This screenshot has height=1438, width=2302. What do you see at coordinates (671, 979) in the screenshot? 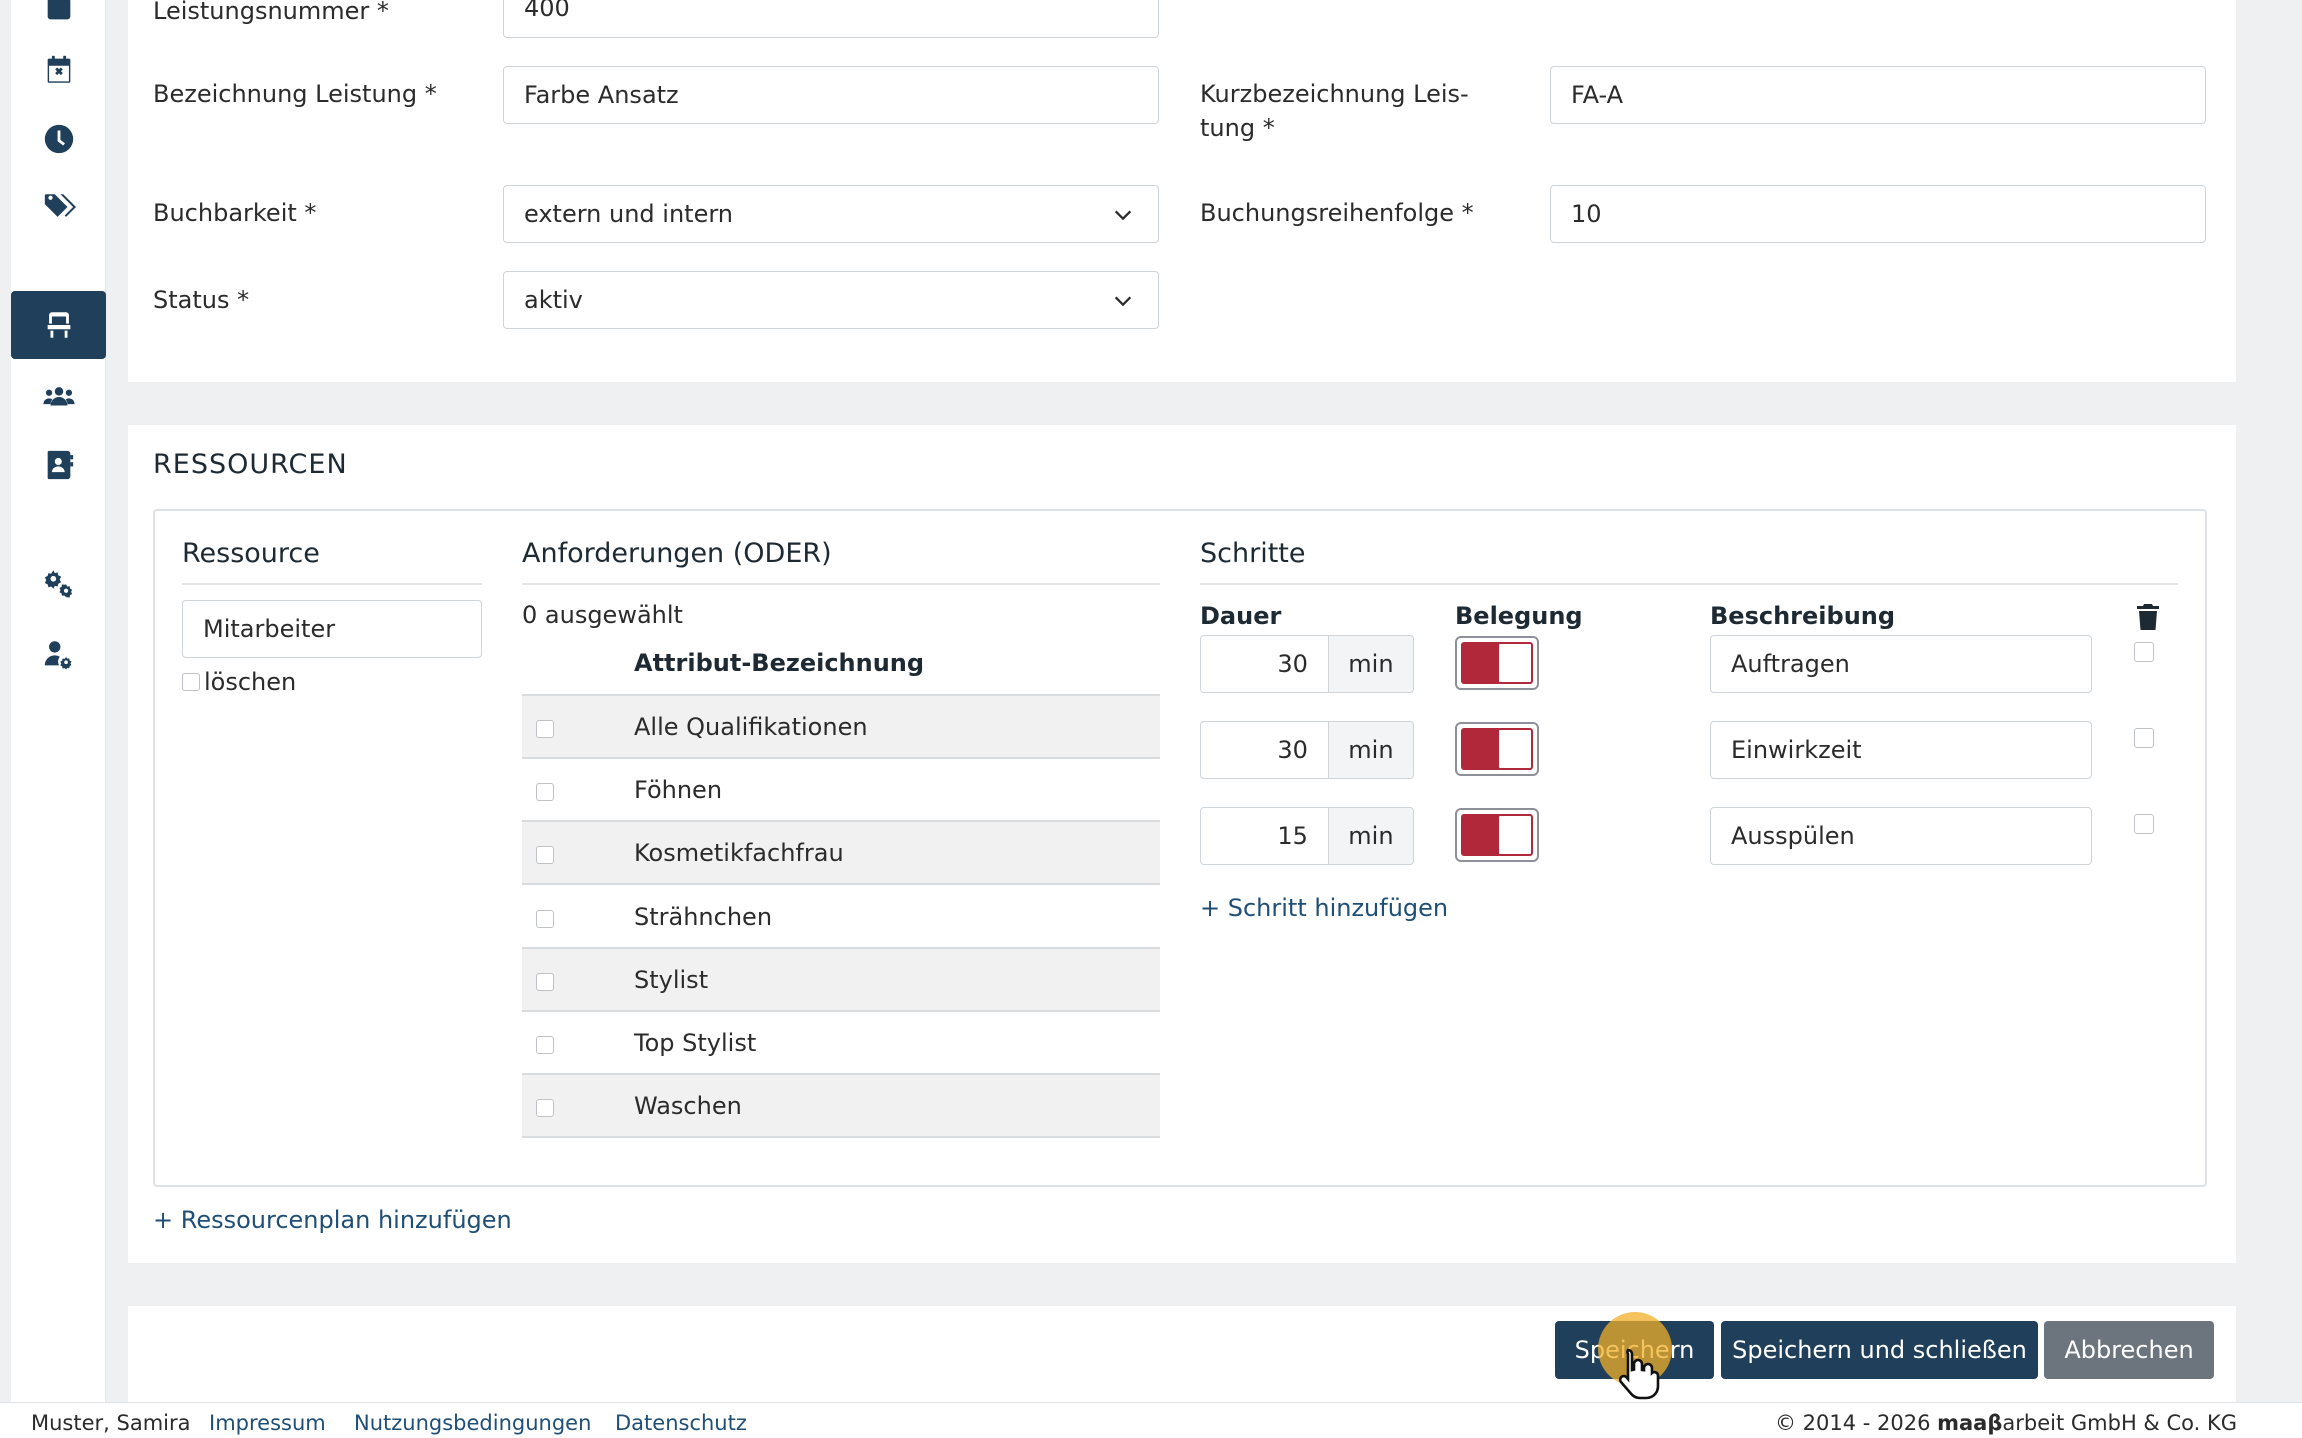
I see `attribute-label: Stylist` at bounding box center [671, 979].